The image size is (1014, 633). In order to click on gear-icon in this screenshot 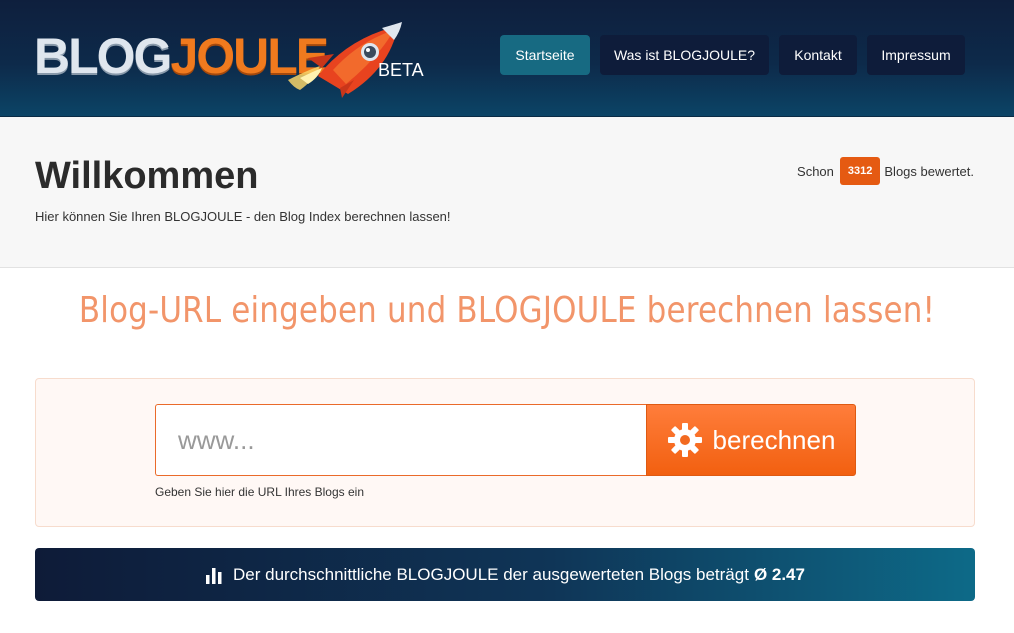, I will do `click(684, 440)`.